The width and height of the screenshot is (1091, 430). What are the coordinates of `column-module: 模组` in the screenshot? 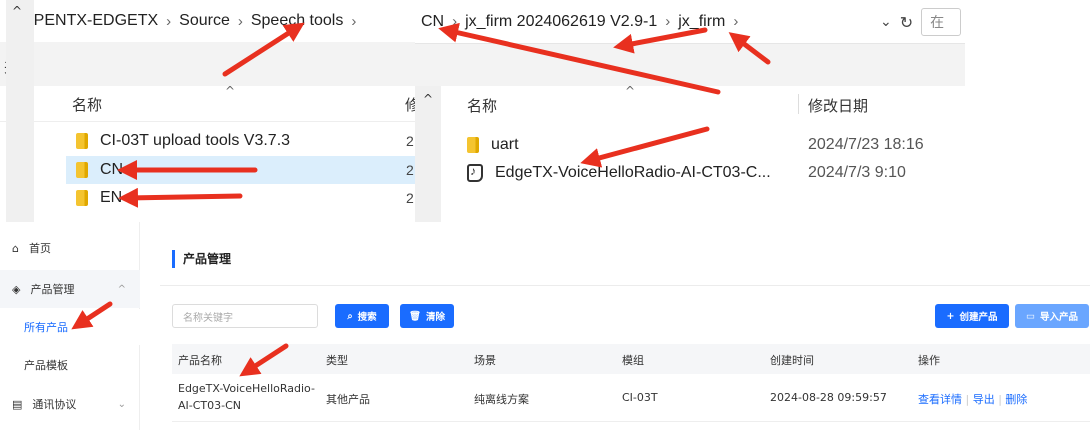 It's located at (633, 360).